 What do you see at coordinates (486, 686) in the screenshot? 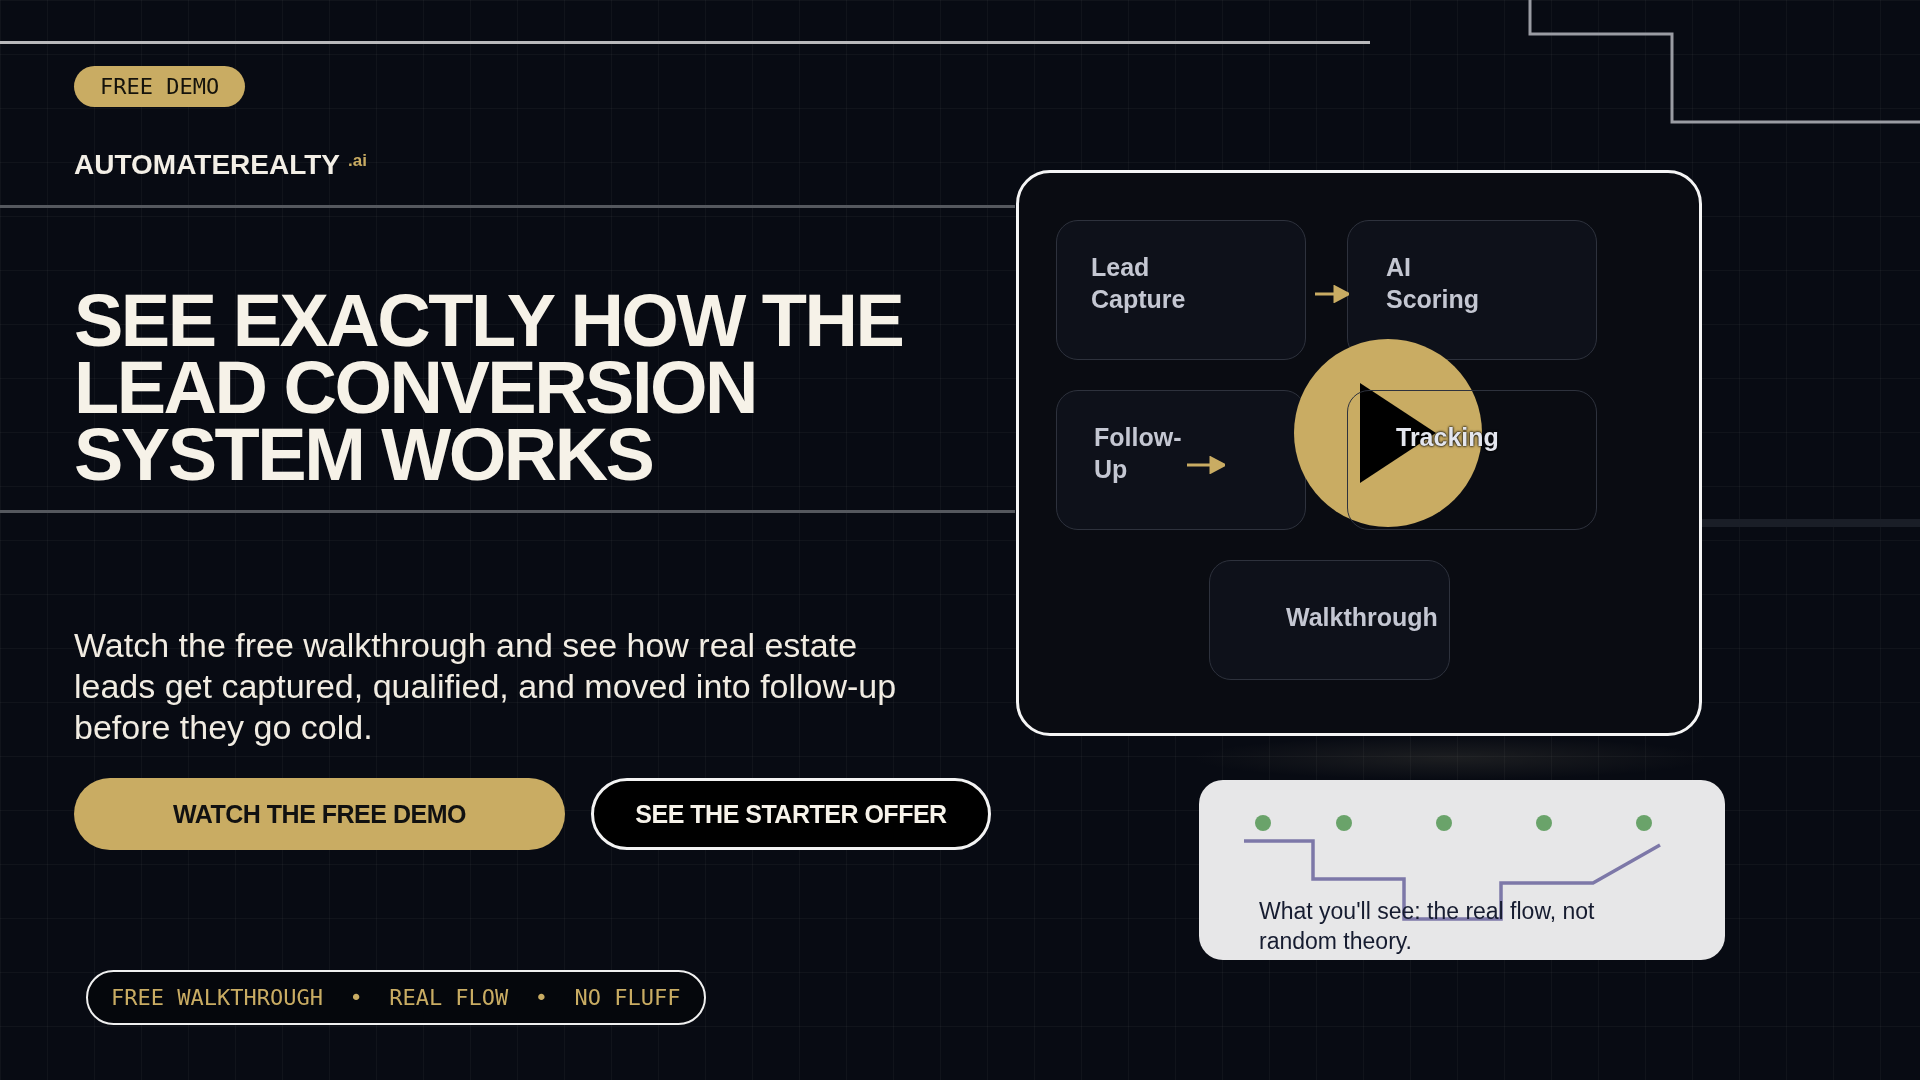
I see `description: Watch the free walkthrough and see how real estate leads get captured, qualified, and moved into follow-up before they go cold.` at bounding box center [486, 686].